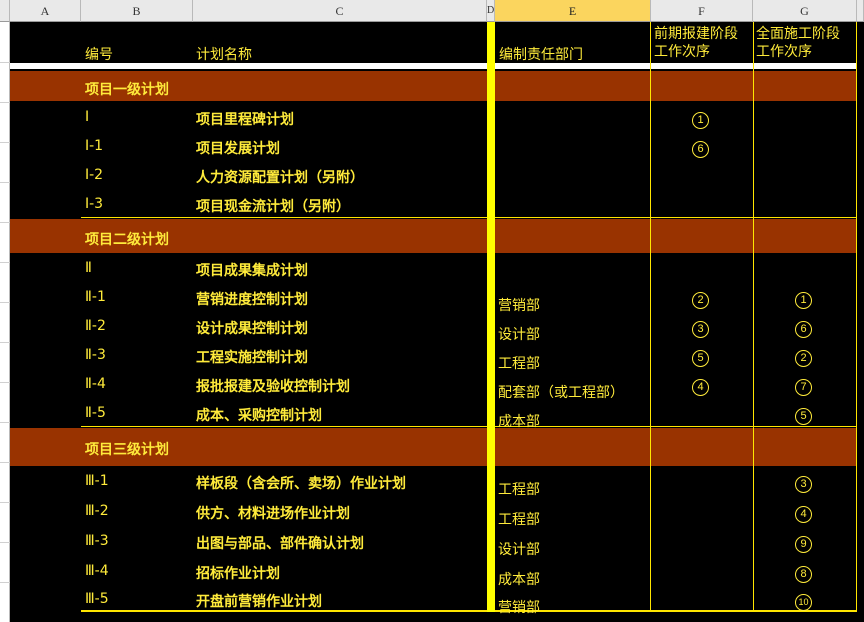 The height and width of the screenshot is (622, 864). I want to click on header-phase2-line2: 工作次序, so click(784, 52).